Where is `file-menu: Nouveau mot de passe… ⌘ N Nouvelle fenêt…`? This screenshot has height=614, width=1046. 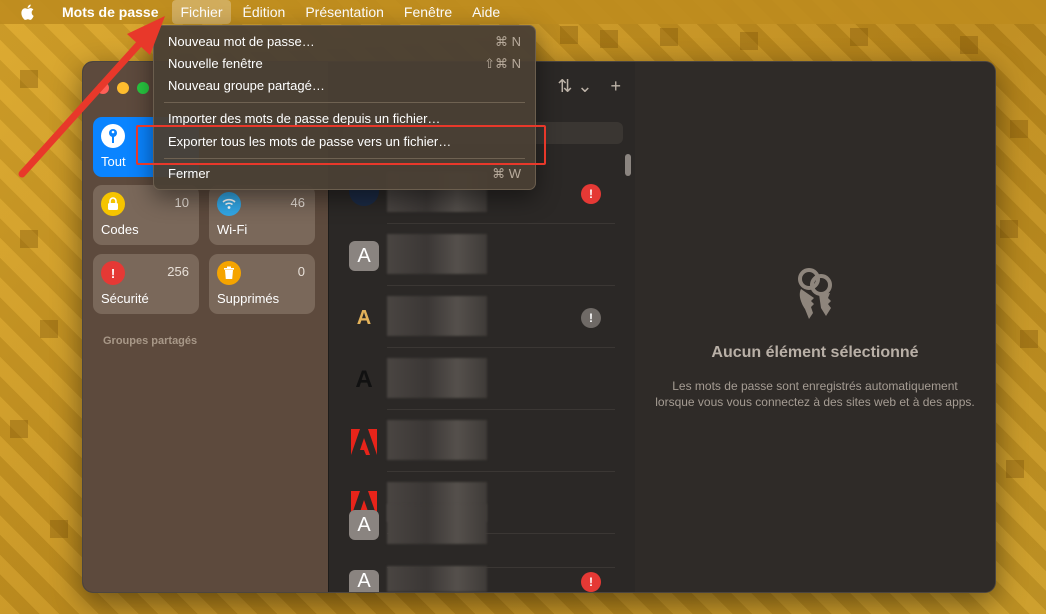
file-menu: Nouveau mot de passe… ⌘ N Nouvelle fenêt… is located at coordinates (344, 107).